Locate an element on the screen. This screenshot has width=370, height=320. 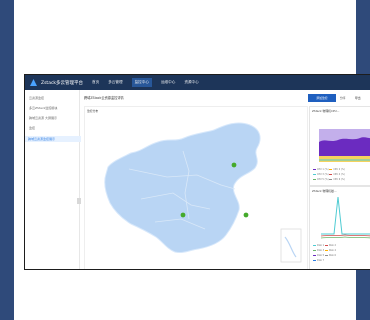
cpu-legend-row-2: CPU 3 (%) CPU 4 (%) is located at coordinates (329, 174).